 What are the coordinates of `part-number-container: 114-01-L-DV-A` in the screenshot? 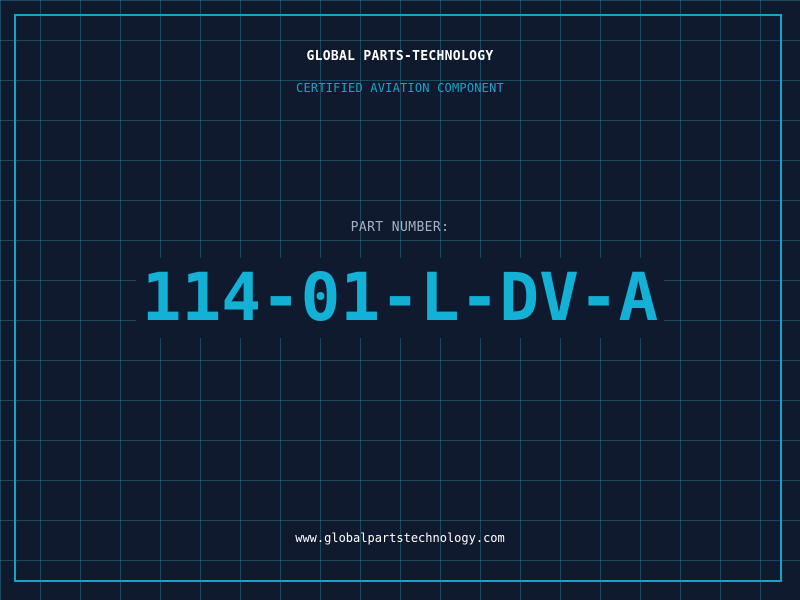 It's located at (400, 298).